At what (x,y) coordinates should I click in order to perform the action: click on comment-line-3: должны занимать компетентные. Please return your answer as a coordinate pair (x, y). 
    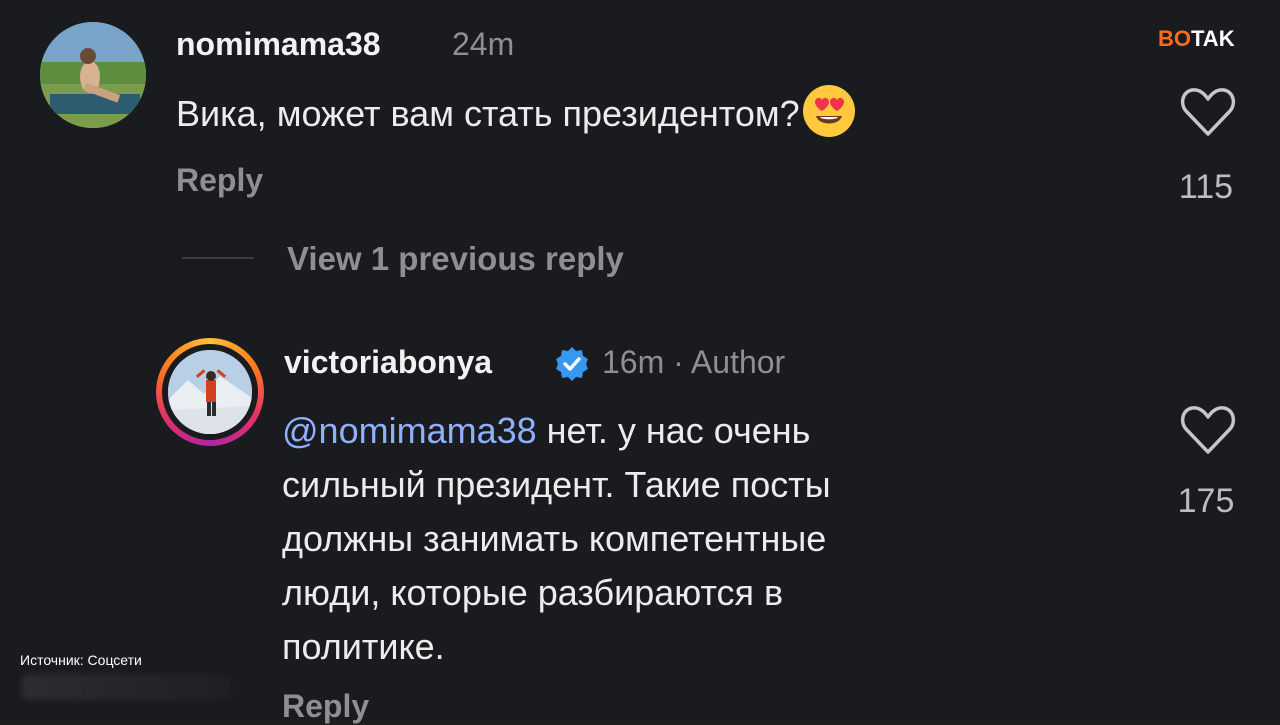
    Looking at the image, I should click on (554, 538).